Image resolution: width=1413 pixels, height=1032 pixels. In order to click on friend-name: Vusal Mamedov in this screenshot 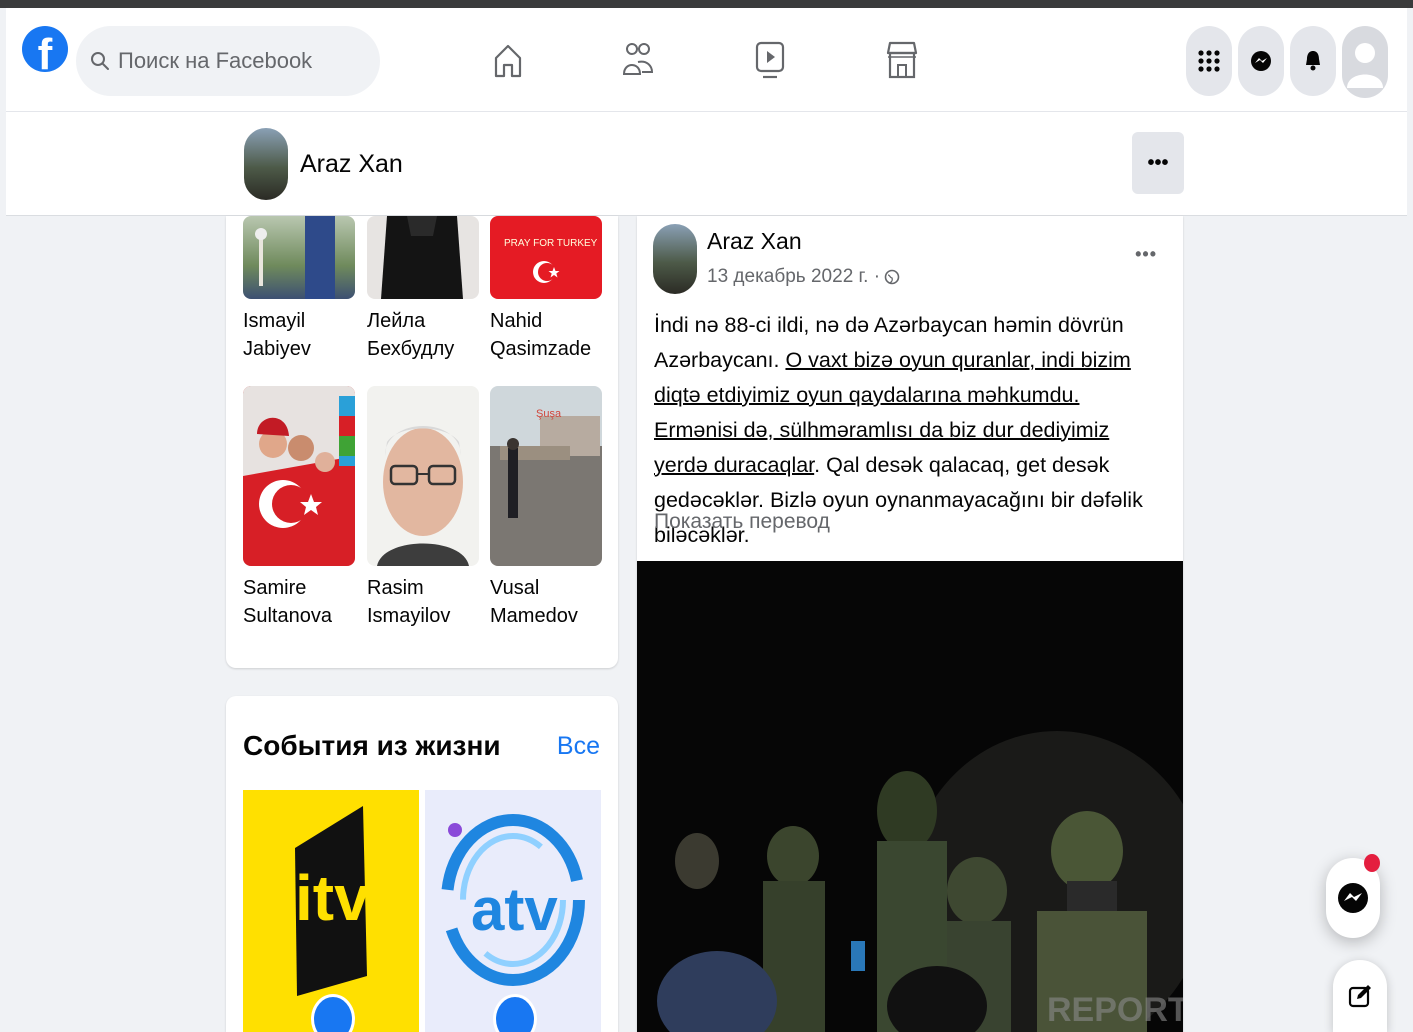, I will do `click(546, 602)`.